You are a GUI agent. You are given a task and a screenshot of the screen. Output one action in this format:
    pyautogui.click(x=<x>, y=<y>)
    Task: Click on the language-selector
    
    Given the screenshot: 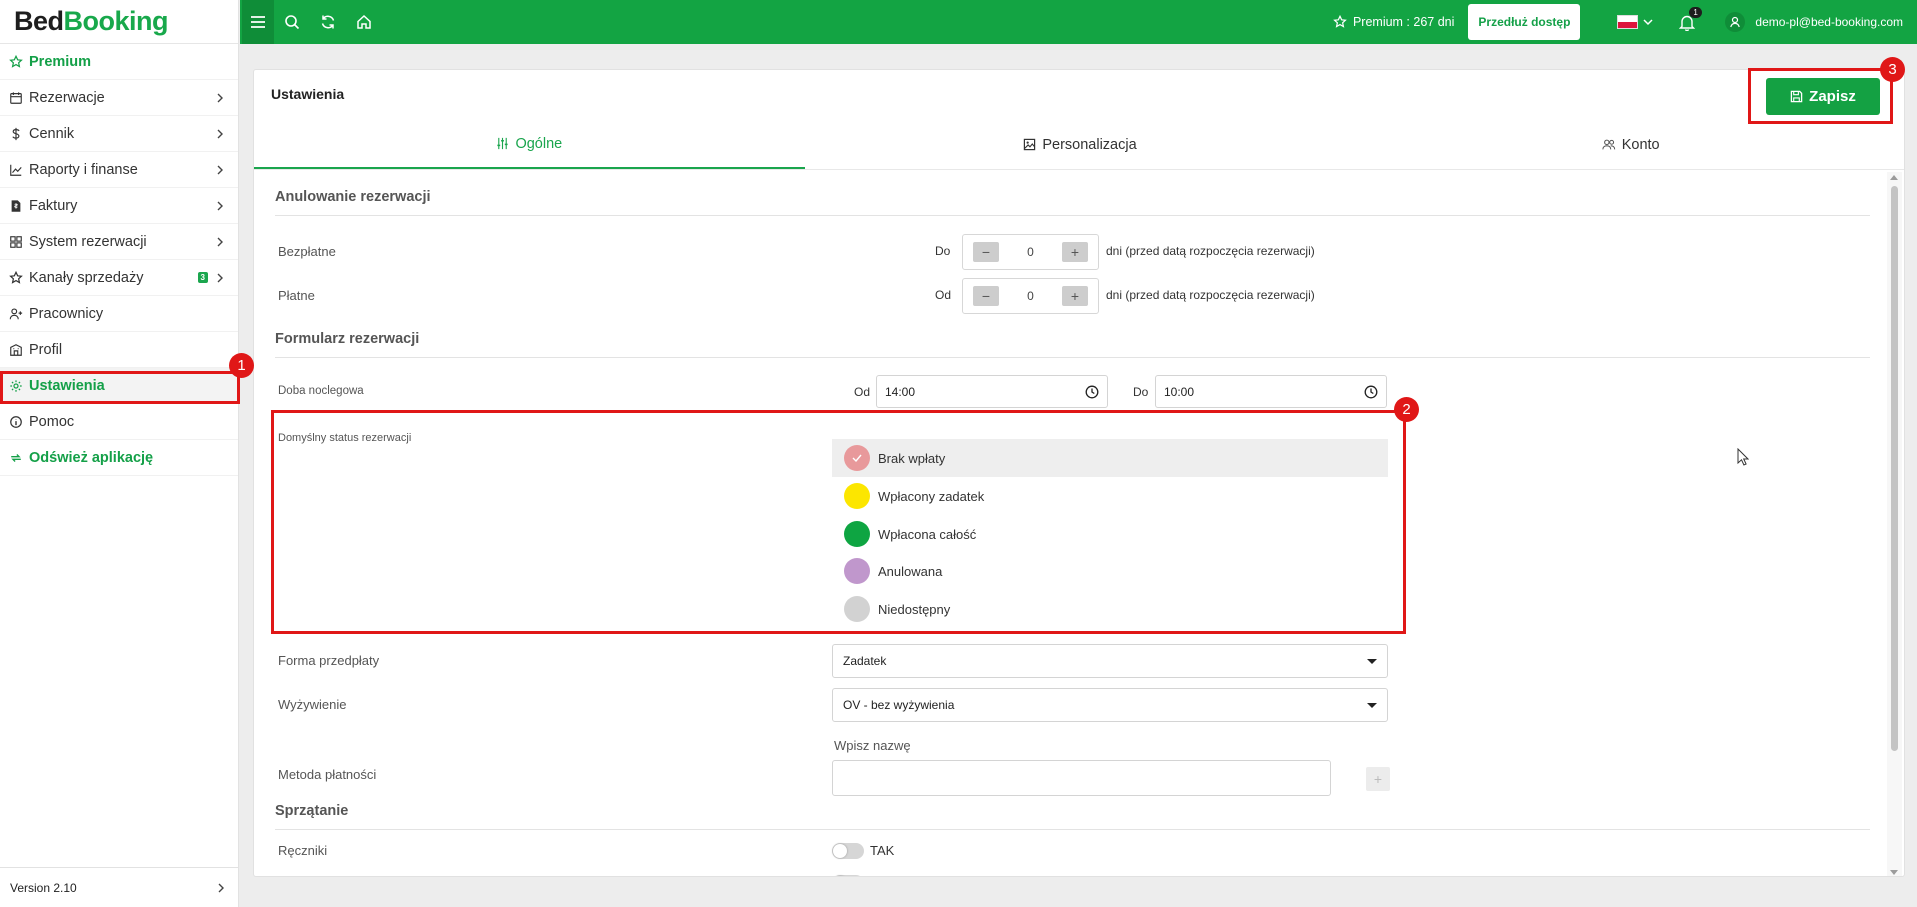 What is the action you would take?
    pyautogui.click(x=1635, y=22)
    